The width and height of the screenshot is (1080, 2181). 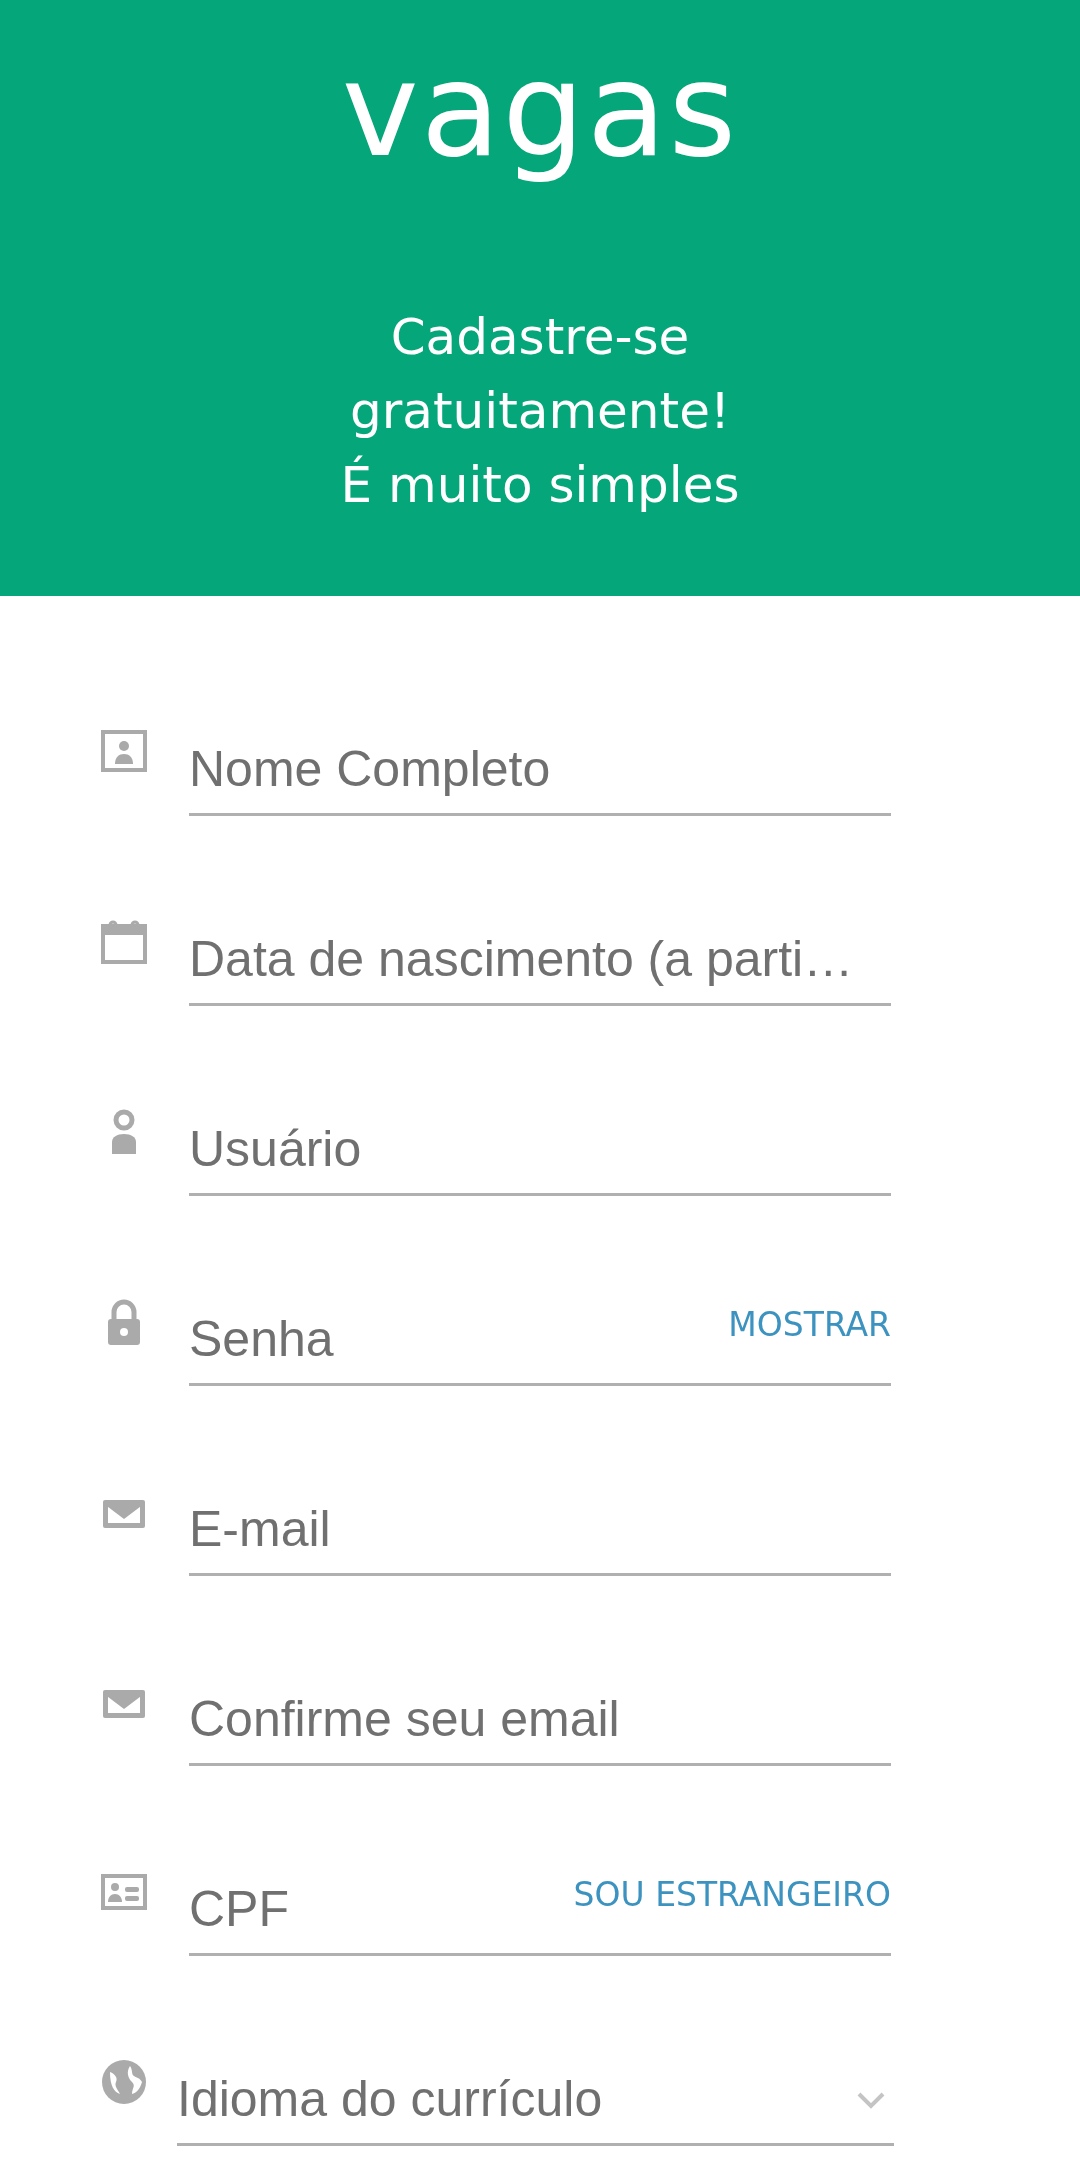 What do you see at coordinates (732, 1895) in the screenshot?
I see `text-link: SOU ESTRANGEIRO` at bounding box center [732, 1895].